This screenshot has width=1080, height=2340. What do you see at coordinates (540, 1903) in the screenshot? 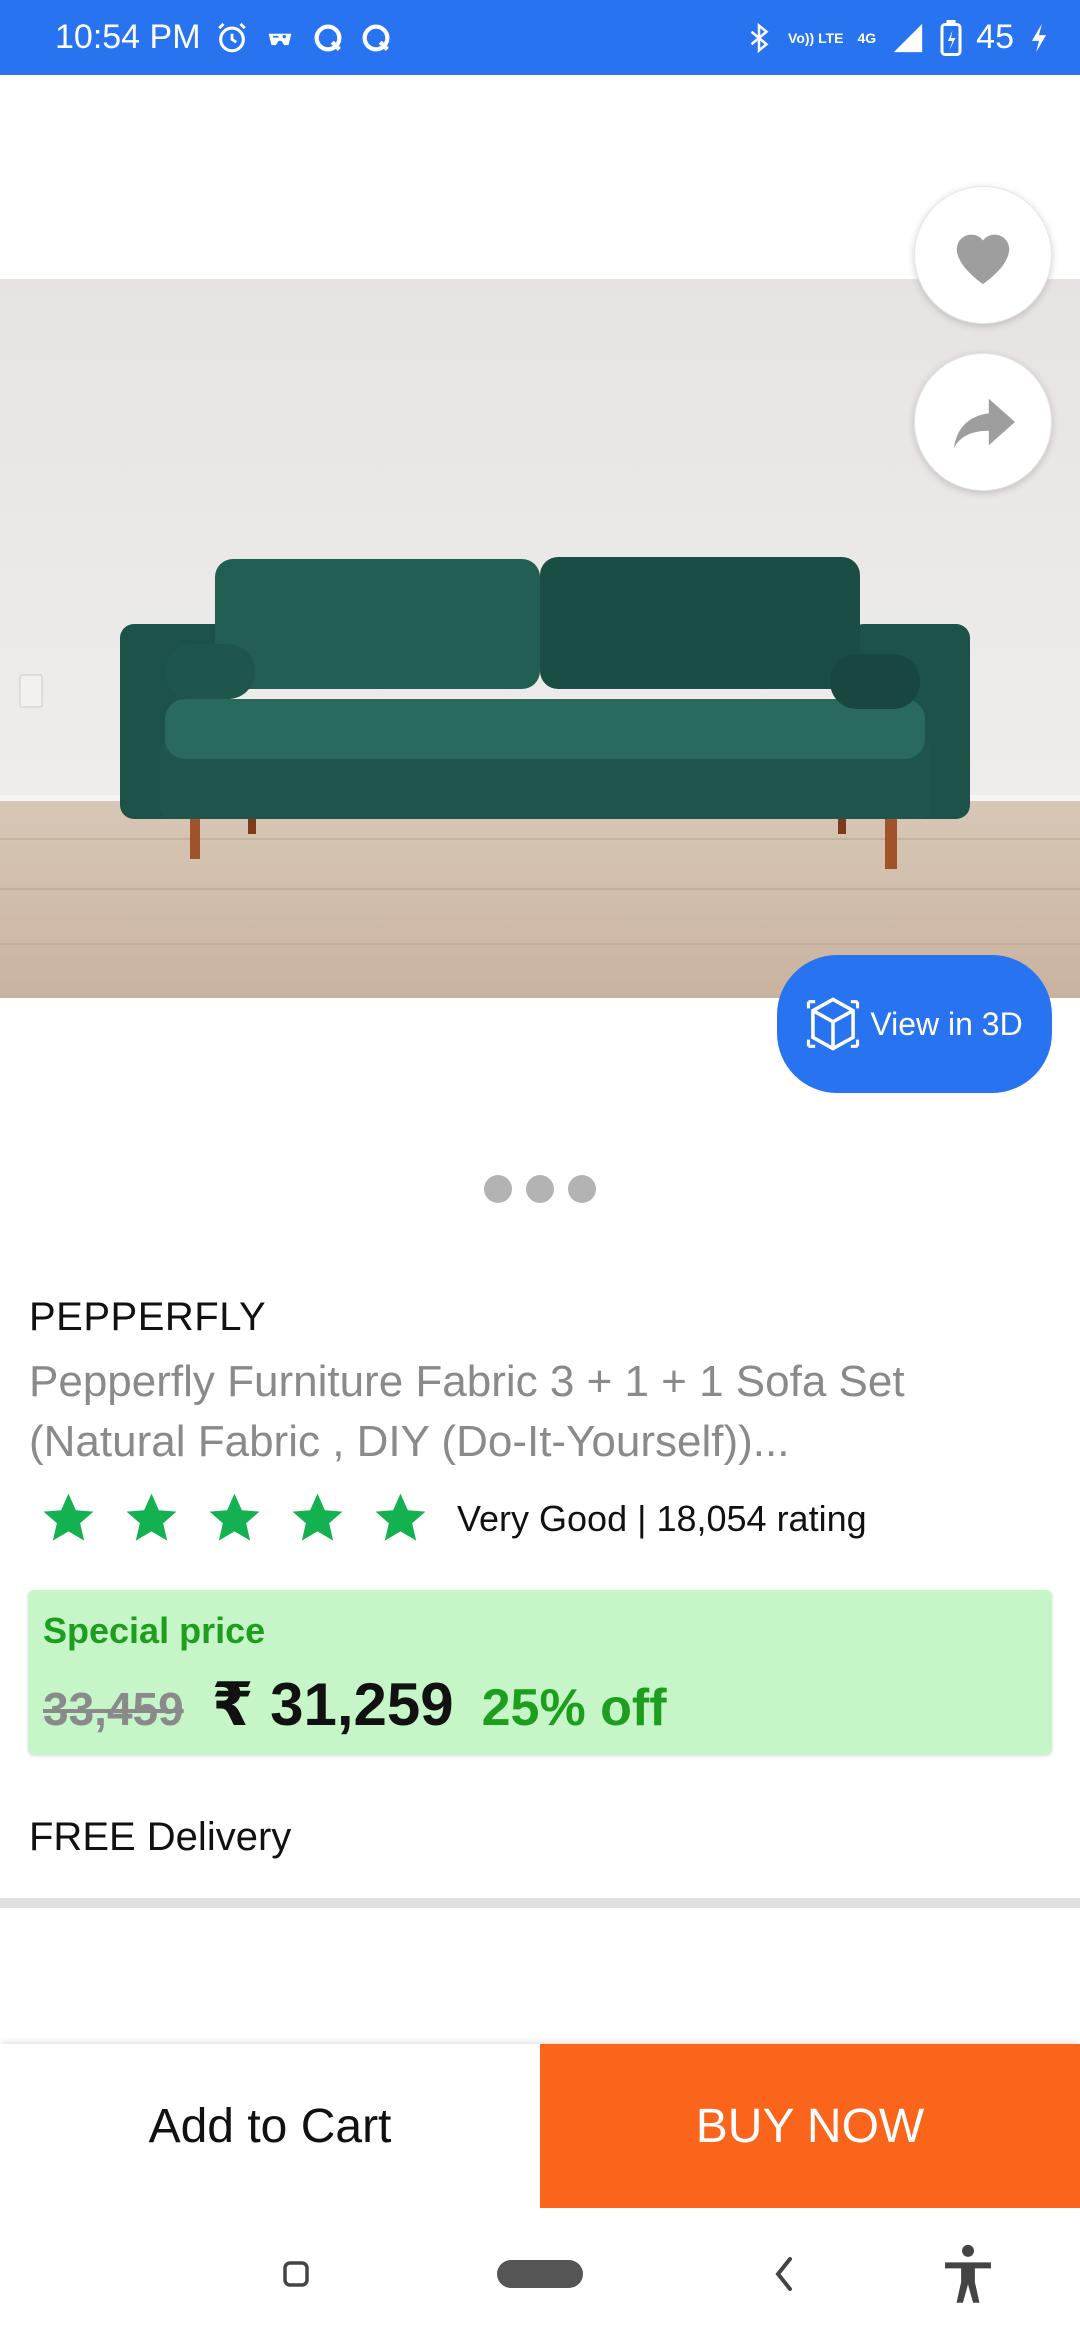
I see `section-divider` at bounding box center [540, 1903].